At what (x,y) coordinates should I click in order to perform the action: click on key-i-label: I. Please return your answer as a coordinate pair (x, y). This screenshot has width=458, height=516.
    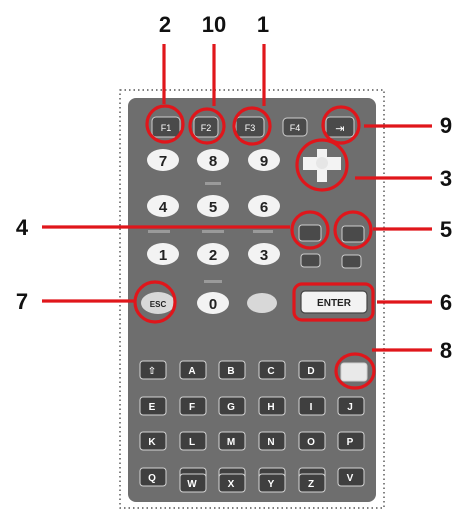
    Looking at the image, I should click on (311, 407).